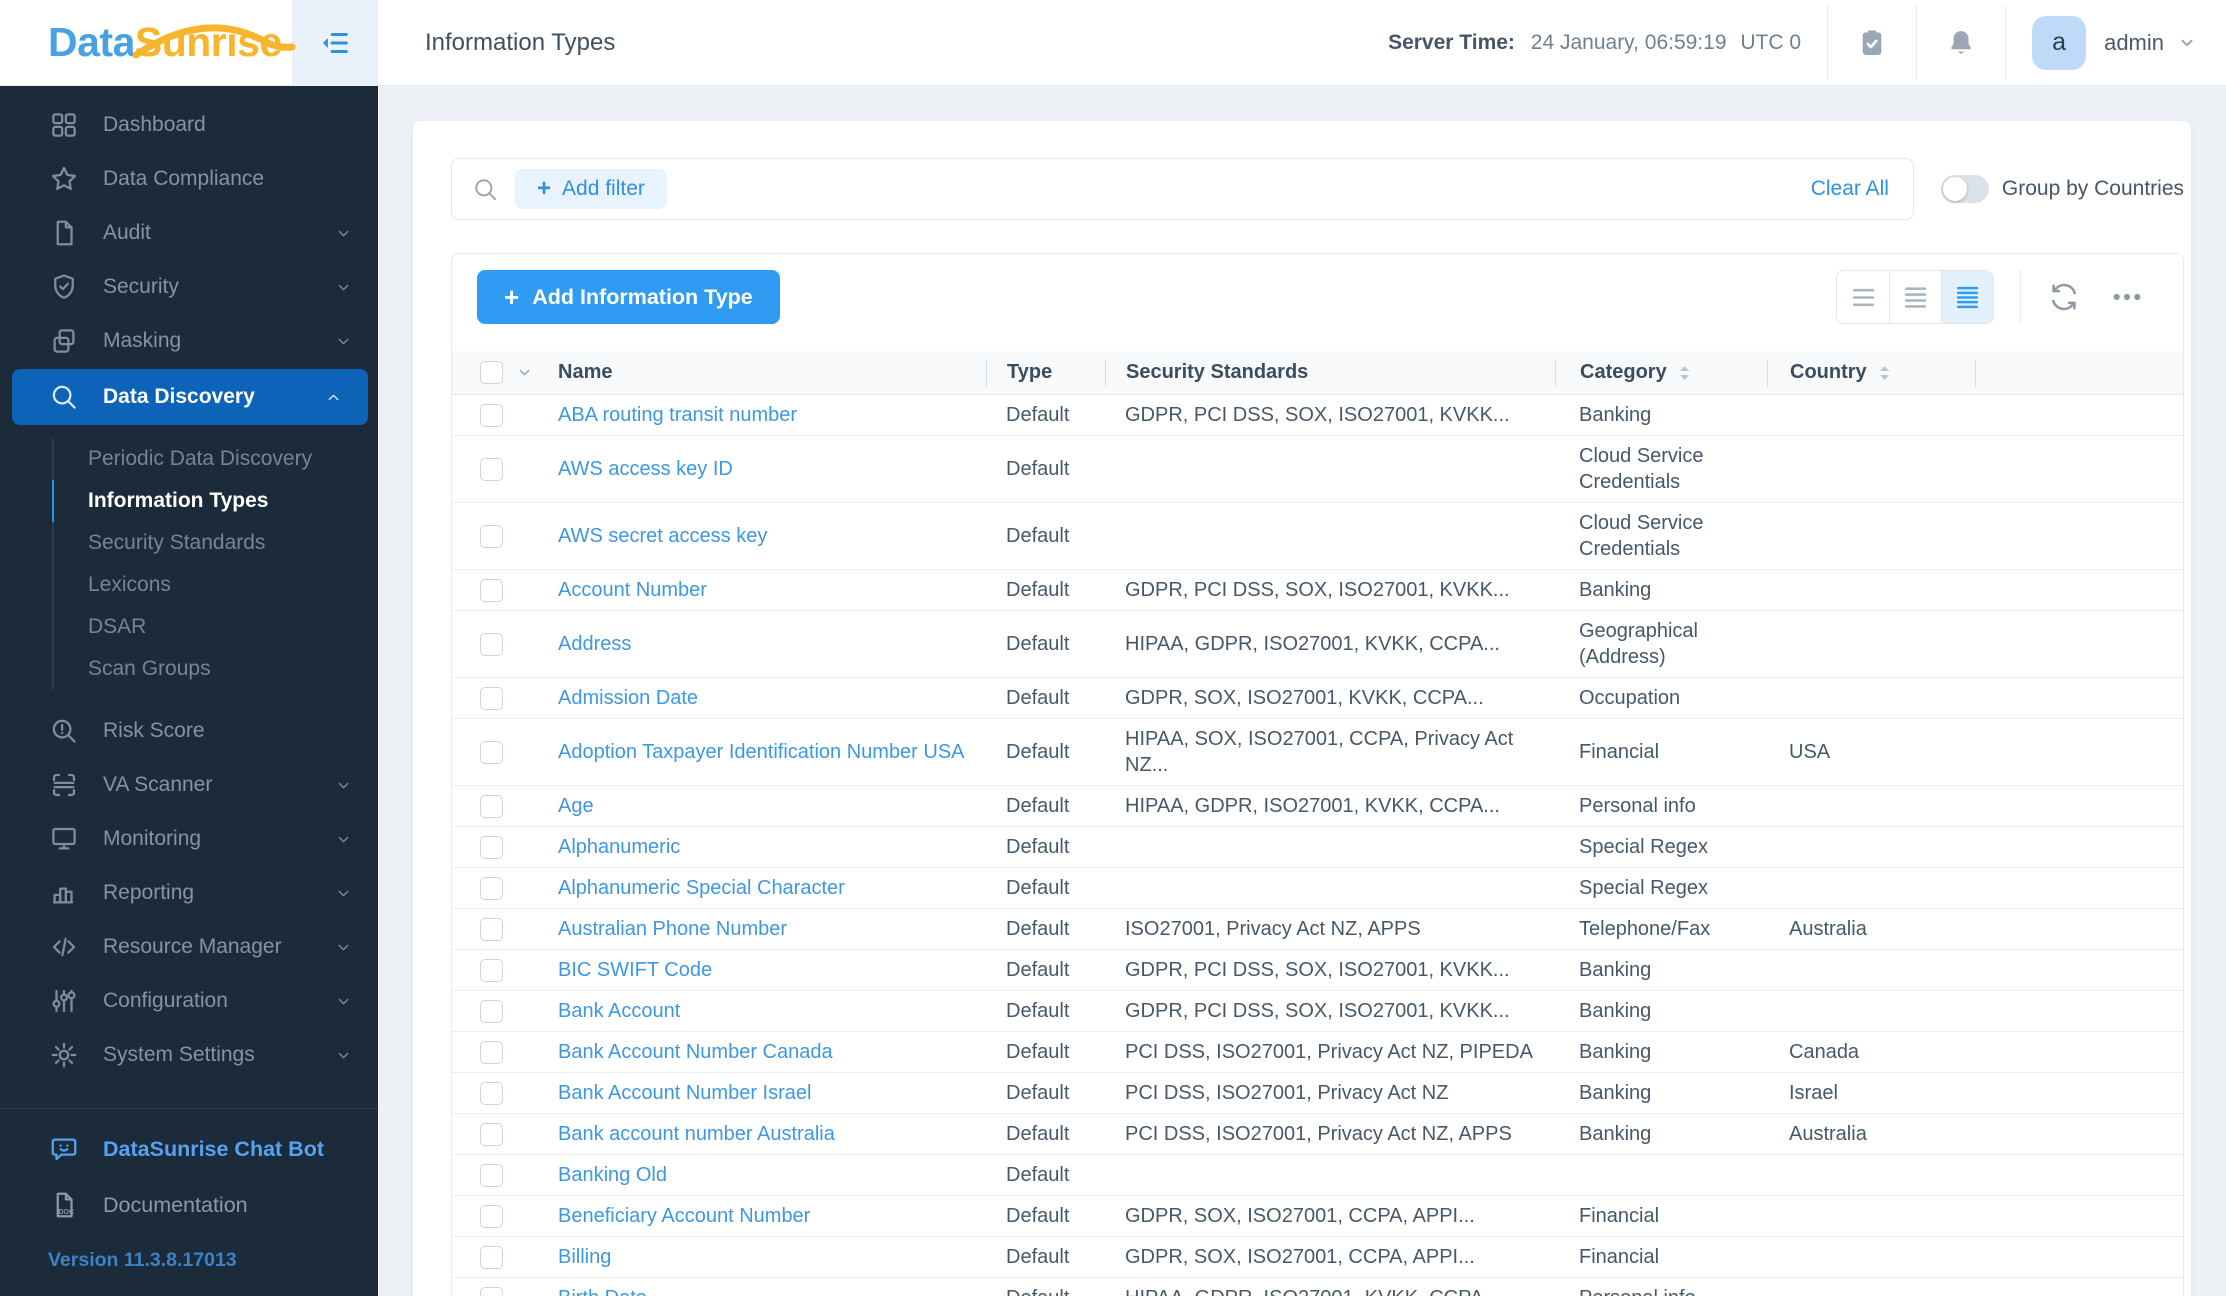 The height and width of the screenshot is (1296, 2226). I want to click on info-type-link: AWS access key ID, so click(645, 469).